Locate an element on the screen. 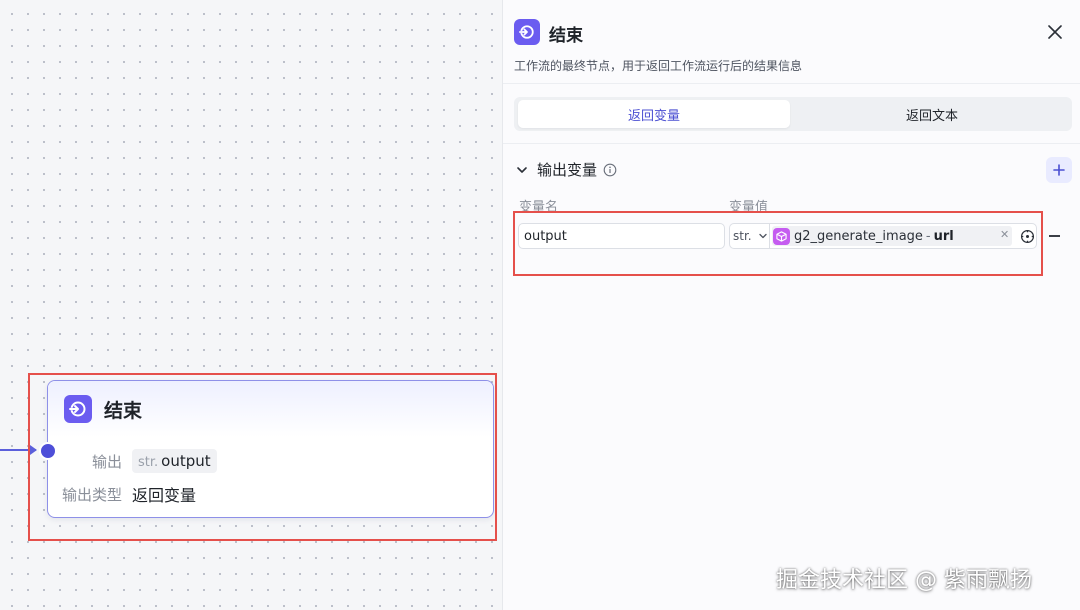 This screenshot has width=1080, height=610. variable-ref-button is located at coordinates (1027, 236).